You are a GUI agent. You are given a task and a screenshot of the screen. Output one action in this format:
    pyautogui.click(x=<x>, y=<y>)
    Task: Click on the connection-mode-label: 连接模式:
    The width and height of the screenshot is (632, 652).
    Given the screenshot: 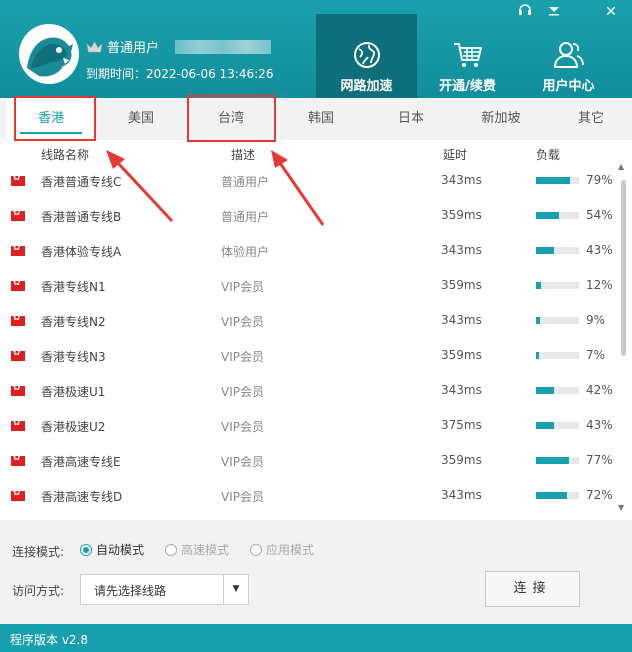 What is the action you would take?
    pyautogui.click(x=38, y=552)
    